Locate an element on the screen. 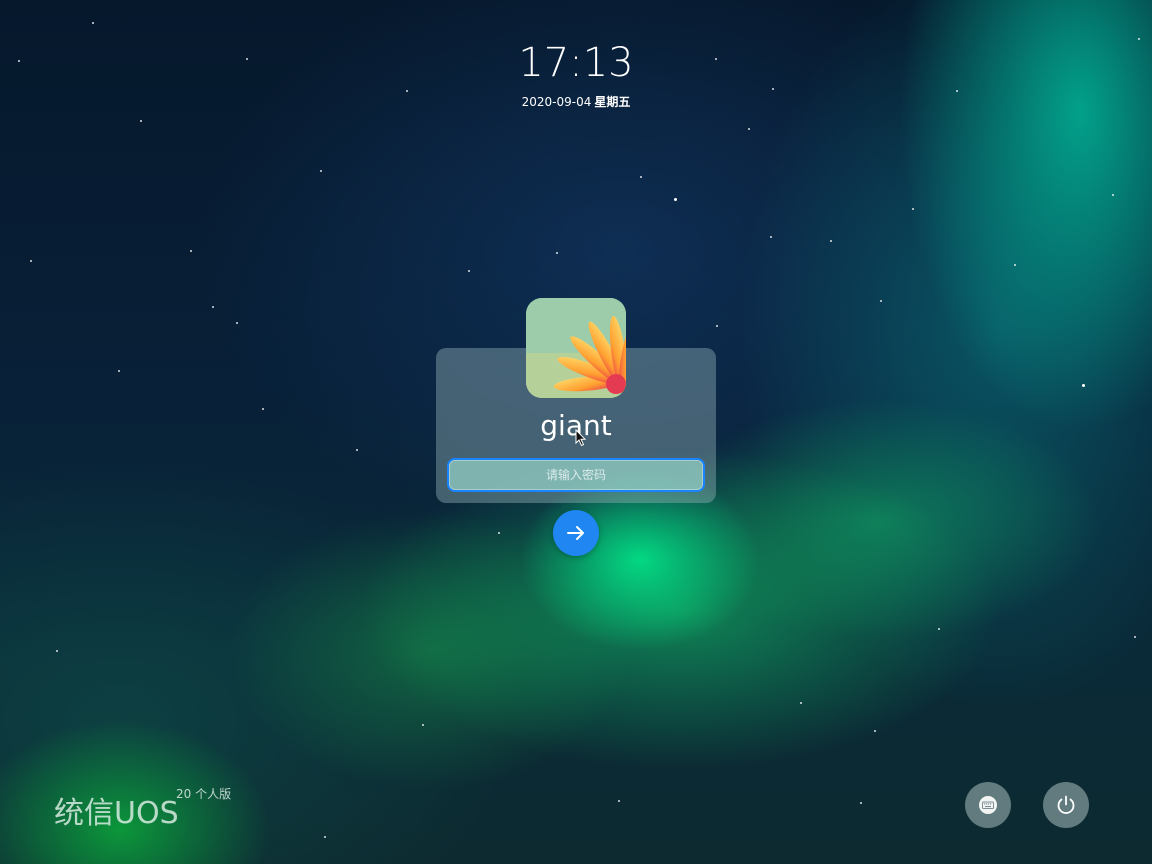 This screenshot has height=864, width=1152. user-avatar is located at coordinates (576, 348).